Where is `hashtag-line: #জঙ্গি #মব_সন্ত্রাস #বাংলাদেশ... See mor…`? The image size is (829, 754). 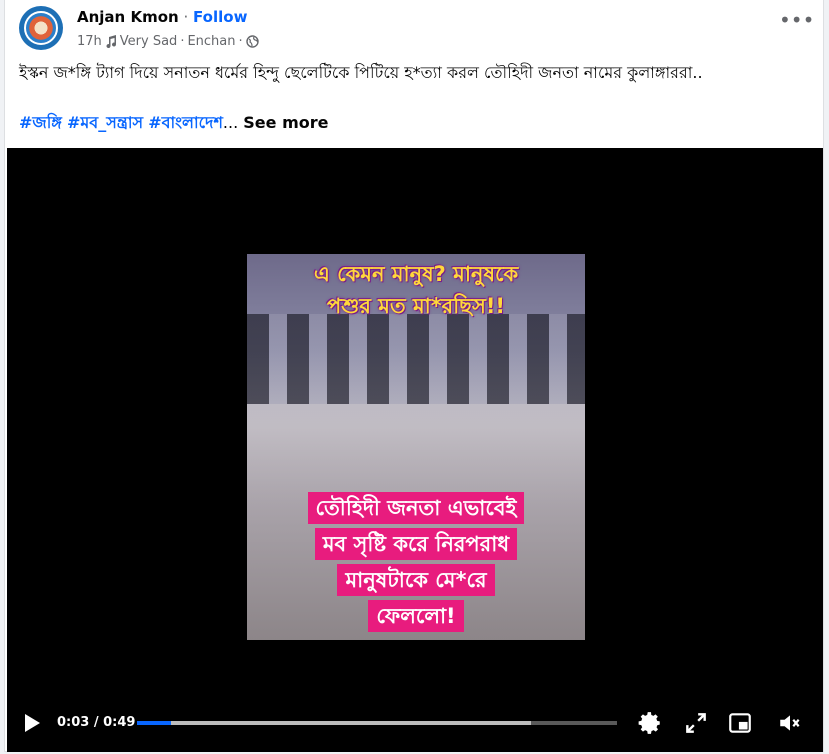
hashtag-line: #জঙ্গি #মব_সন্ত্রাস #বাংলাদেশ... See mor… is located at coordinates (173, 123).